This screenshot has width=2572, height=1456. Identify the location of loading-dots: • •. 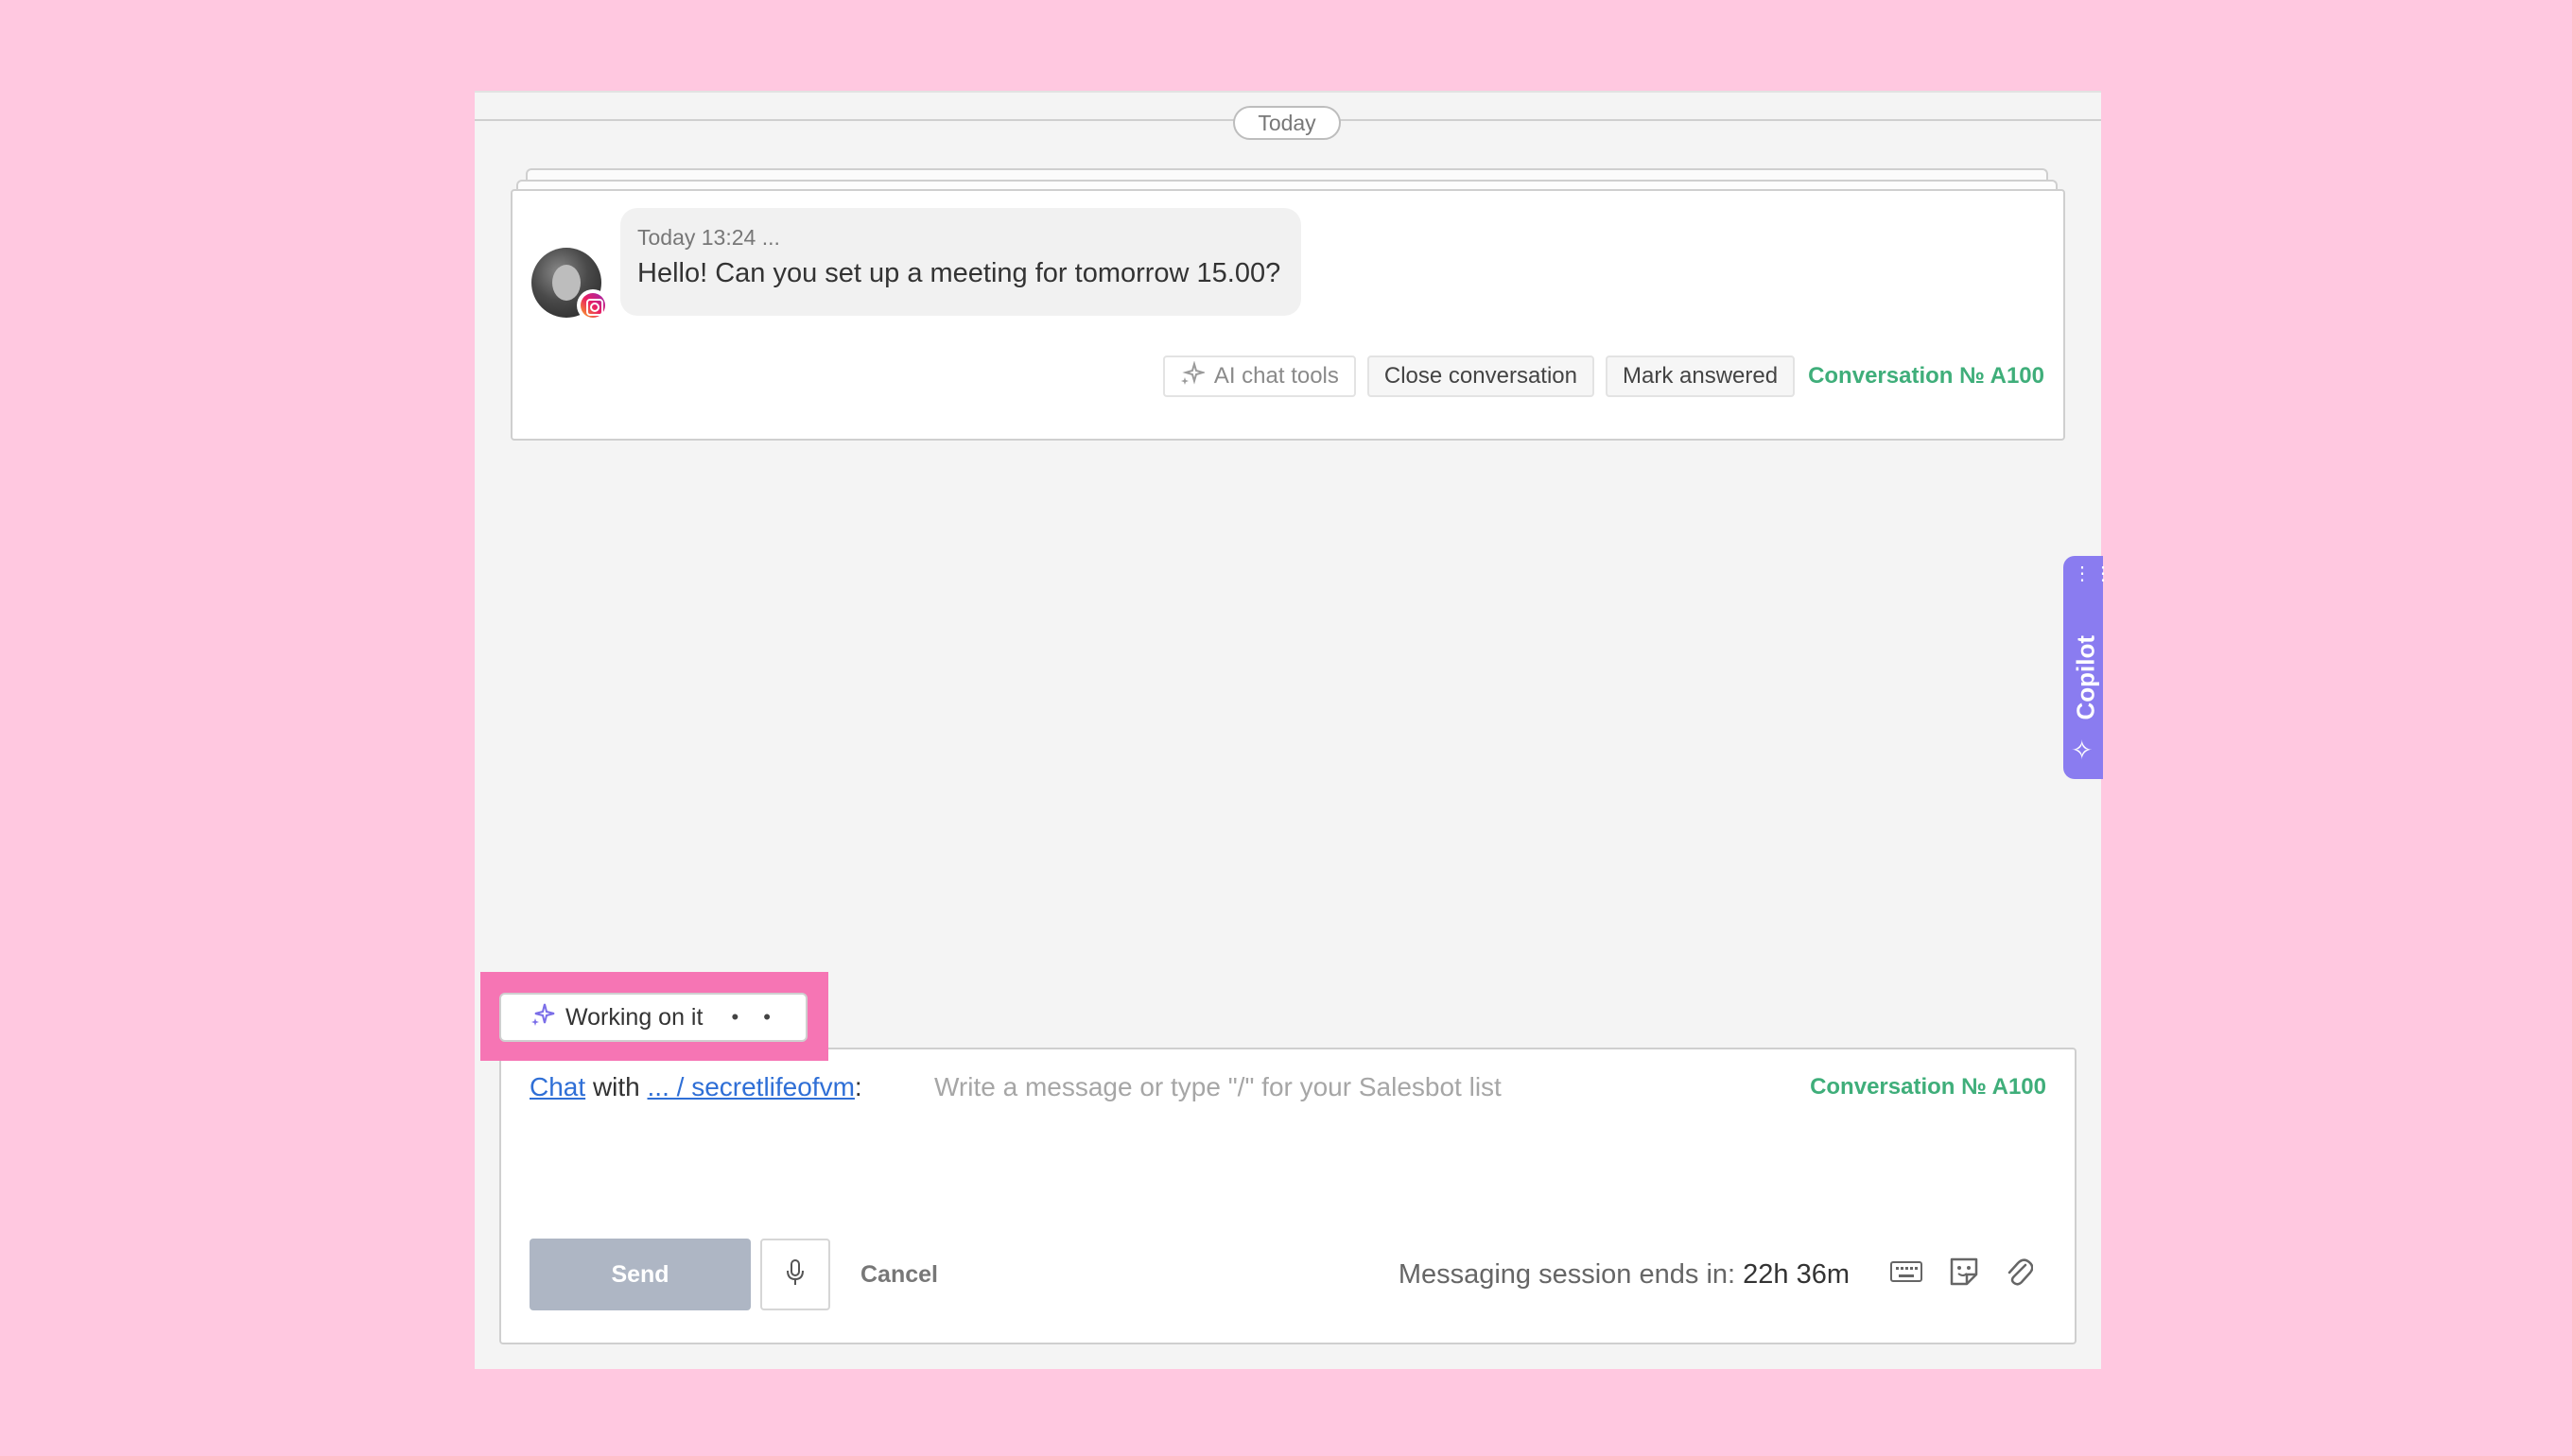
(755, 1017).